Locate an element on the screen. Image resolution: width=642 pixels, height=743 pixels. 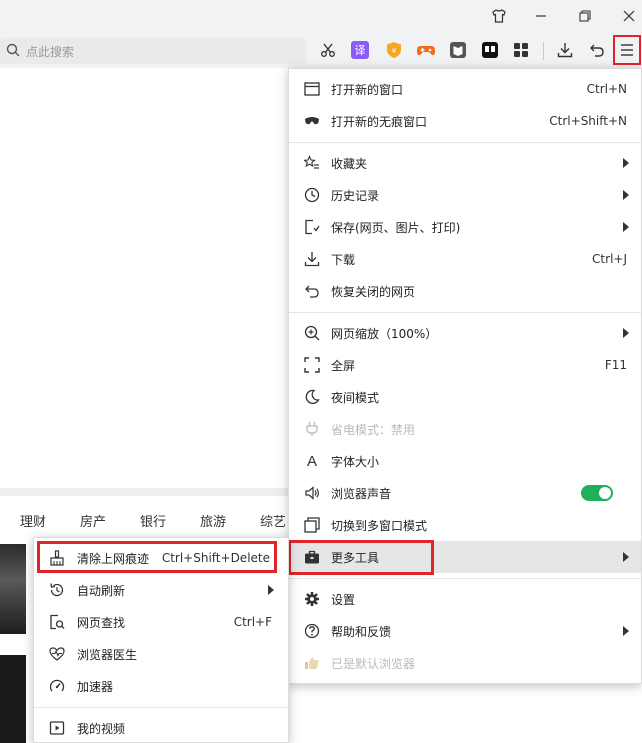
incognito-mask-icon is located at coordinates (312, 121).